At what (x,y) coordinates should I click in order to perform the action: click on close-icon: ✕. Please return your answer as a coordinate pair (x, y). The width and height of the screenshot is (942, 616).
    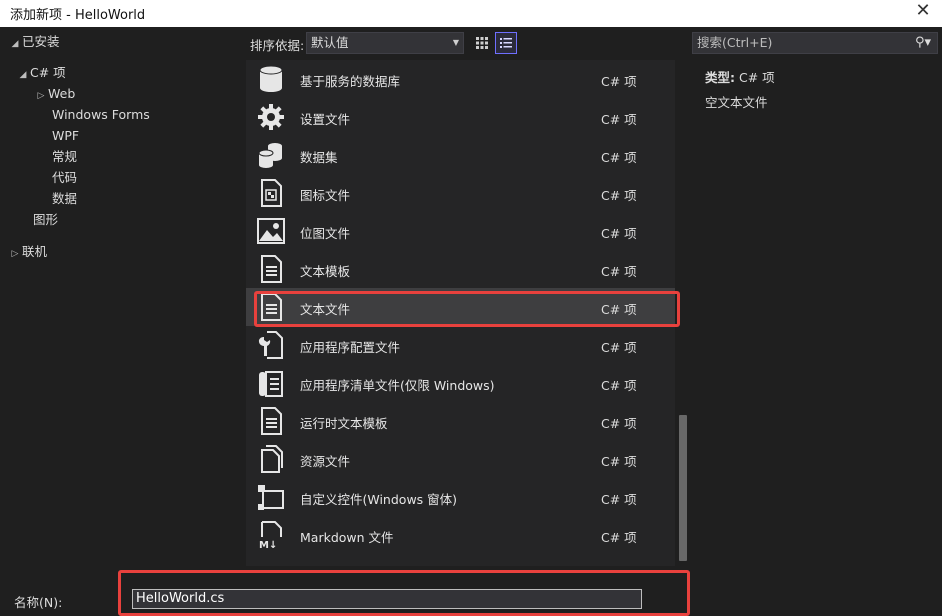
    Looking at the image, I should click on (923, 12).